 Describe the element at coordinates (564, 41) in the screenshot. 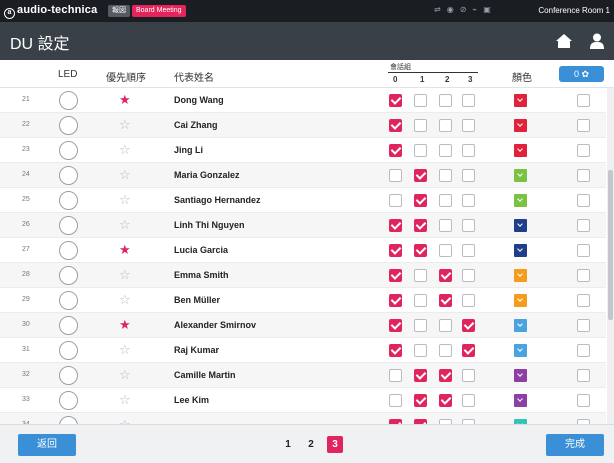

I see `home-icon` at that location.